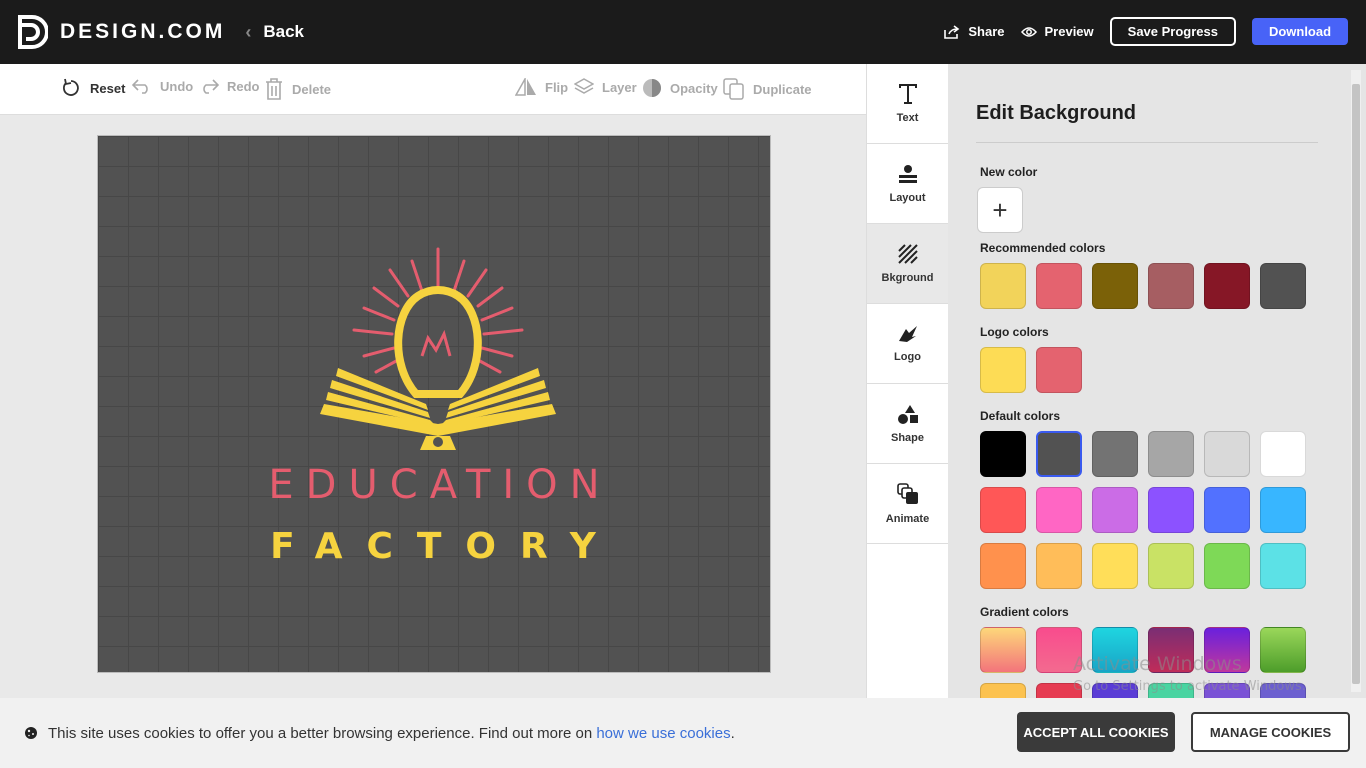 The image size is (1366, 768). Describe the element at coordinates (435, 485) in the screenshot. I see `logo-text-education: EDUCATION` at that location.